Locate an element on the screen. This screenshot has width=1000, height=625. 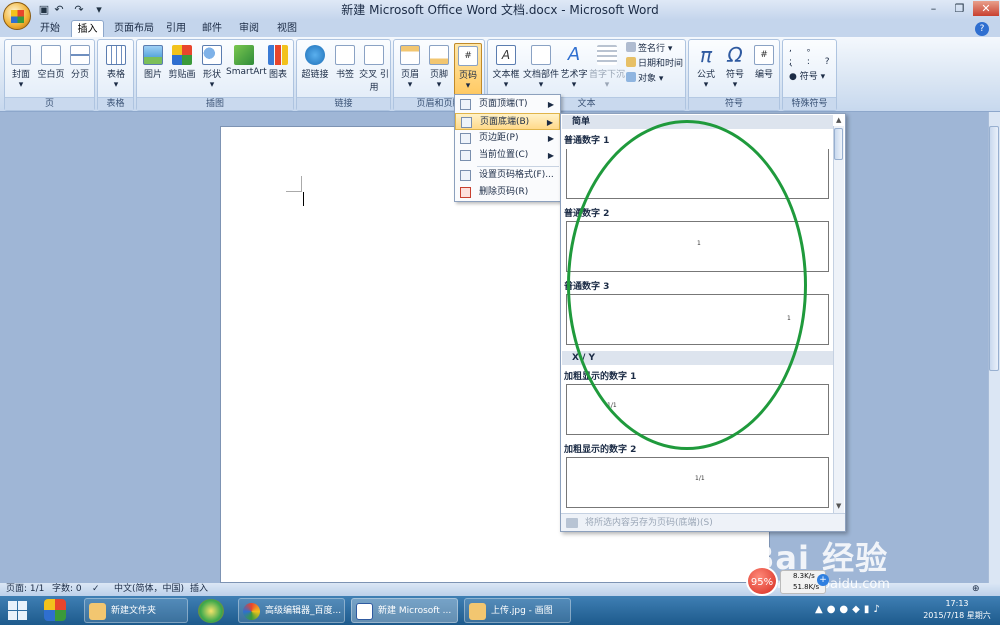
clock: 17:13 2015/7/18 星期六 is located at coordinates (957, 610).